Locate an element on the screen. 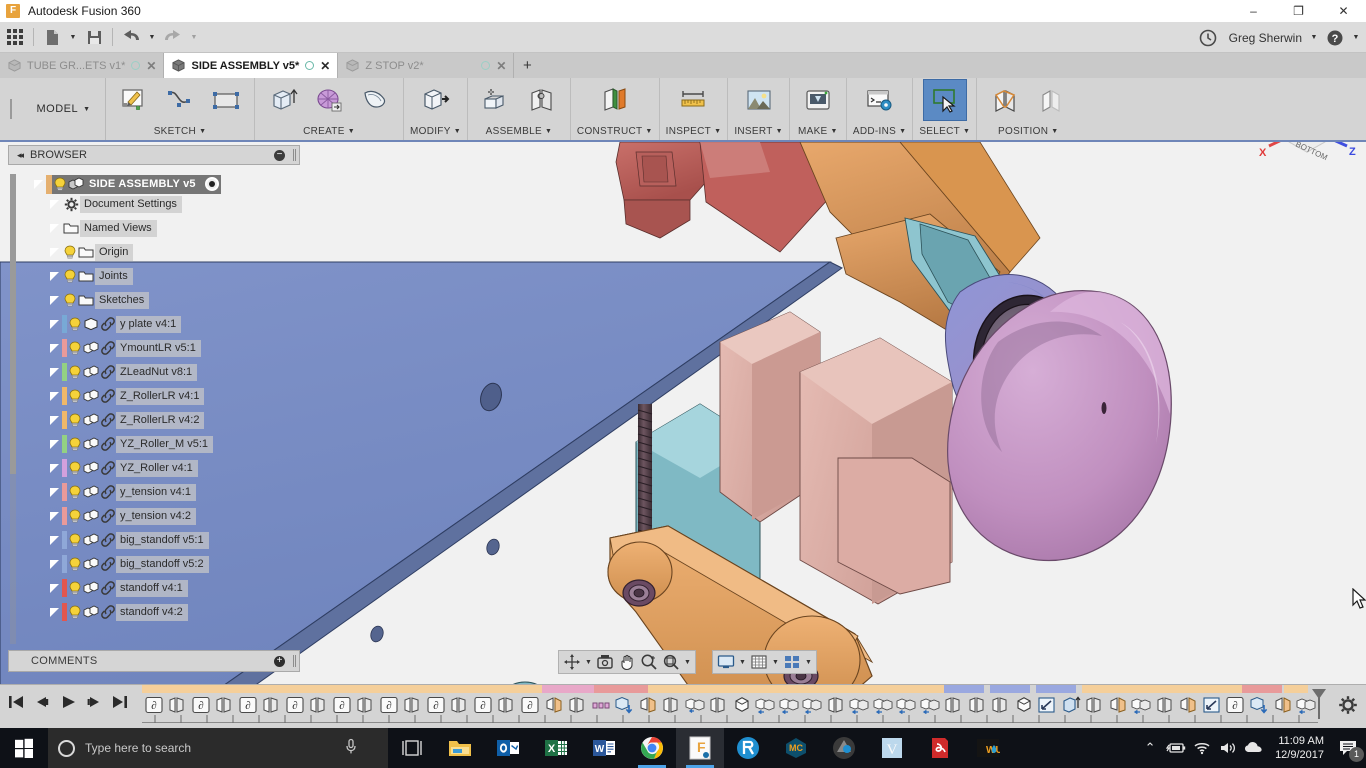 The image size is (1366, 768). search-input: Type here to search is located at coordinates (218, 748).